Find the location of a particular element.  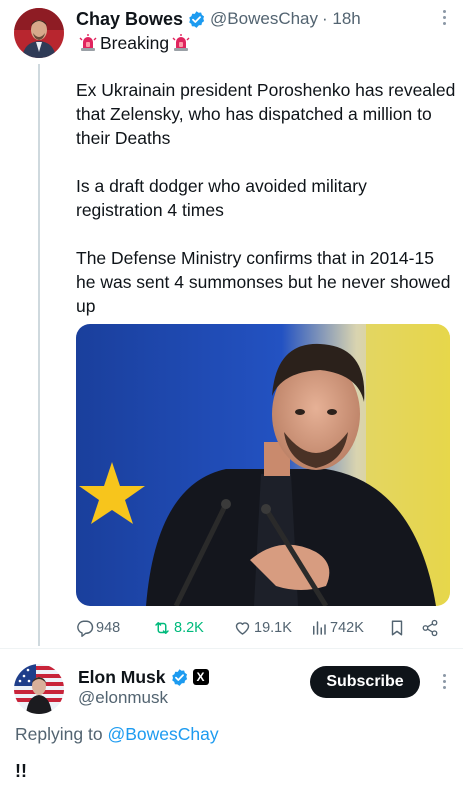

reply-author-avatar is located at coordinates (39, 689).